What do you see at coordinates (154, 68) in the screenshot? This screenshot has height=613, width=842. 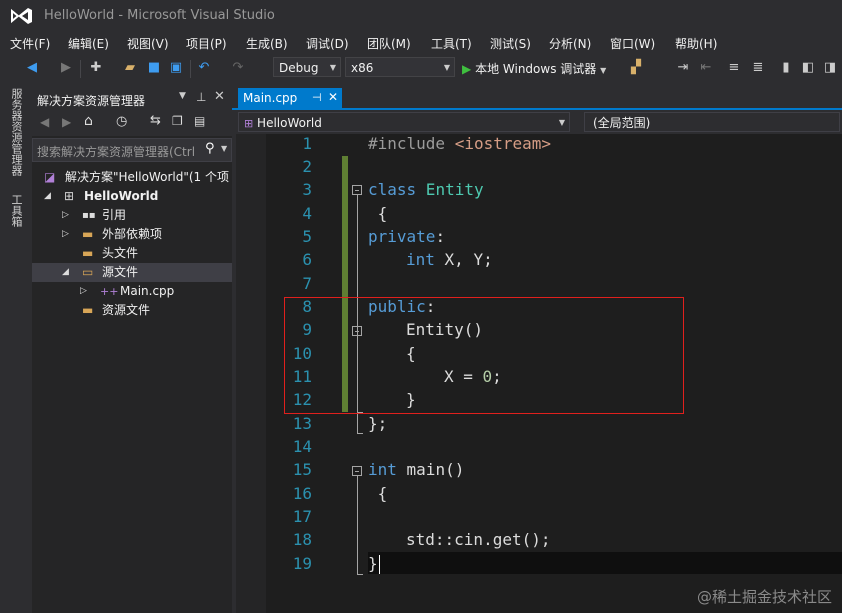 I see `save-icon: ■` at bounding box center [154, 68].